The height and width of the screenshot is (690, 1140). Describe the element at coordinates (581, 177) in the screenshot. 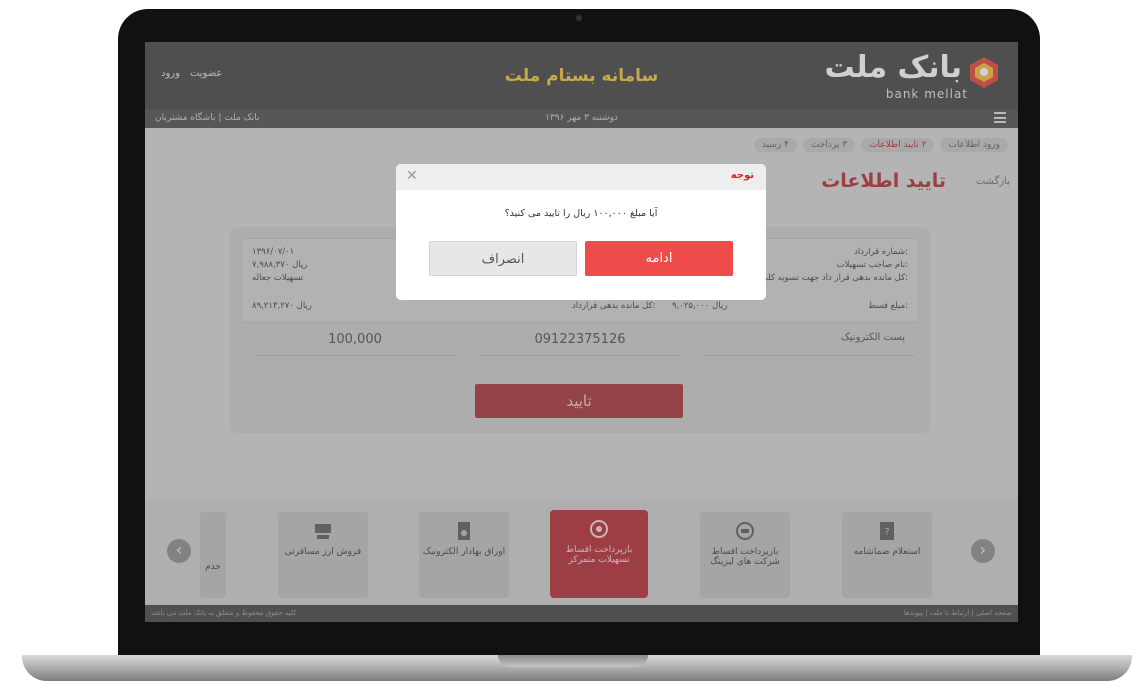

I see `dialog-header: ✕ توجه` at that location.